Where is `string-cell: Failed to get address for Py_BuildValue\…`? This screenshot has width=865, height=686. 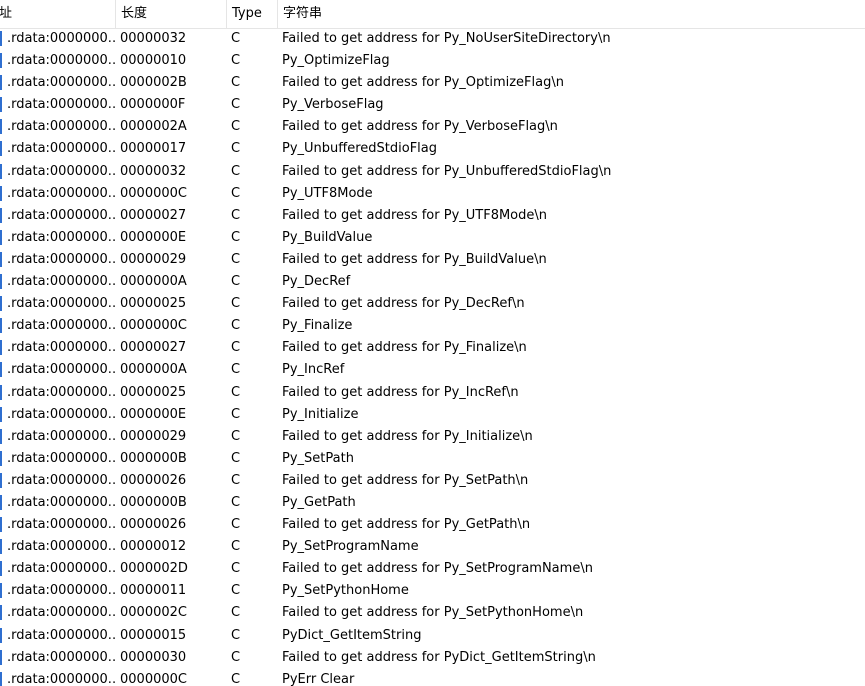
string-cell: Failed to get address for Py_BuildValue\… is located at coordinates (414, 259).